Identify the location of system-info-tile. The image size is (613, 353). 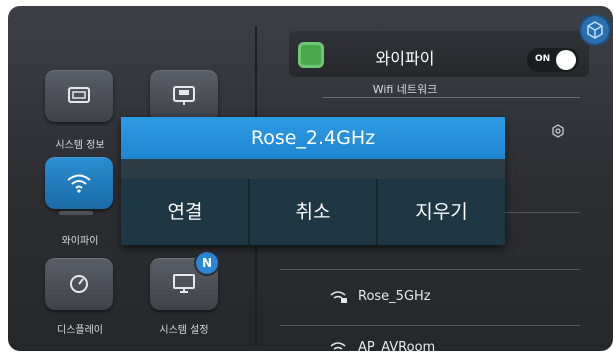
(79, 96).